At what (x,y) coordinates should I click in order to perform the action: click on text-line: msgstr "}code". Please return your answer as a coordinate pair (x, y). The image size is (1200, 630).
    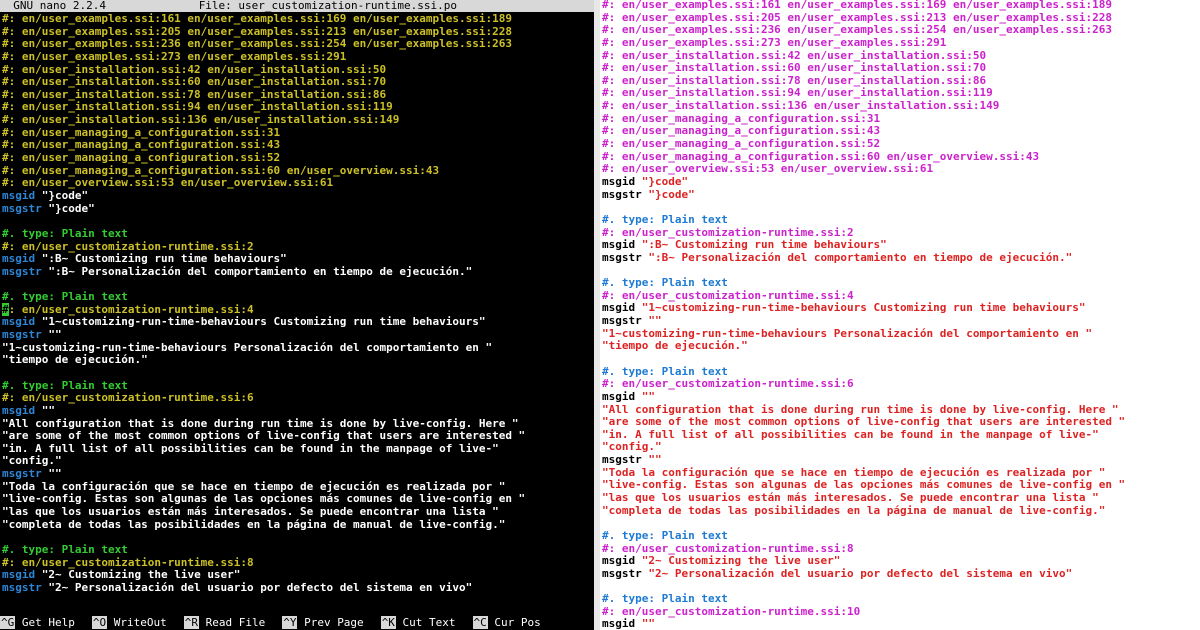
    Looking at the image, I should click on (297, 208).